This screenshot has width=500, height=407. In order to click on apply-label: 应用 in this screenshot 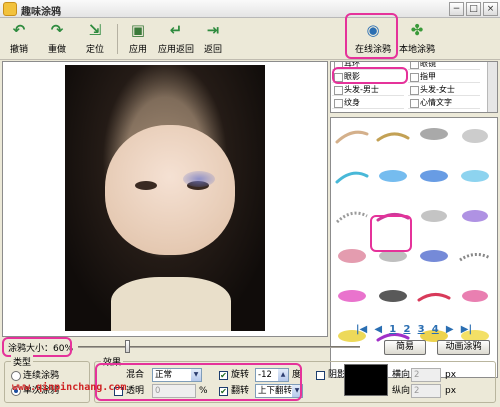, I will do `click(137, 50)`.